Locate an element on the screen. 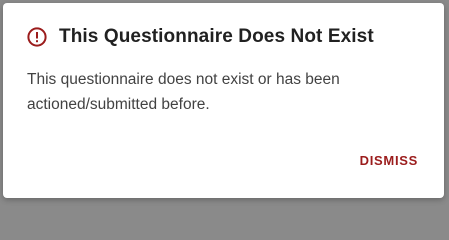 This screenshot has height=240, width=449. alert-circle-icon is located at coordinates (37, 37).